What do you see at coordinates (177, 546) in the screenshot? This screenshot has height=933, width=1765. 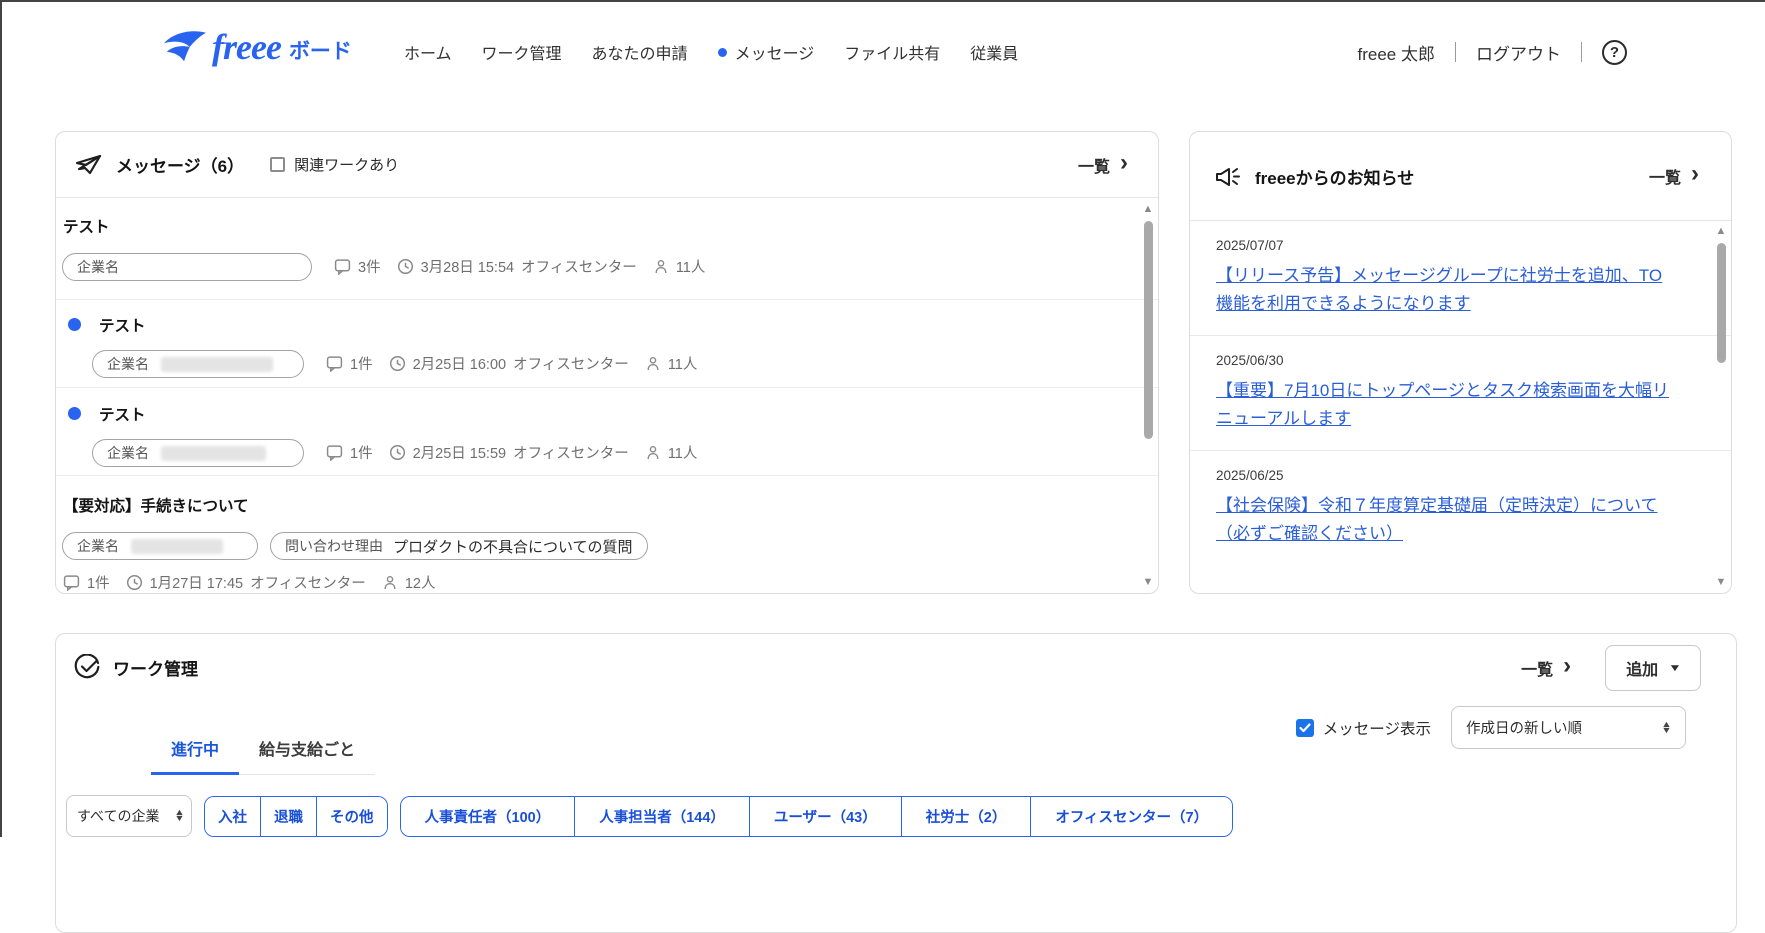 I see `redacted-text` at bounding box center [177, 546].